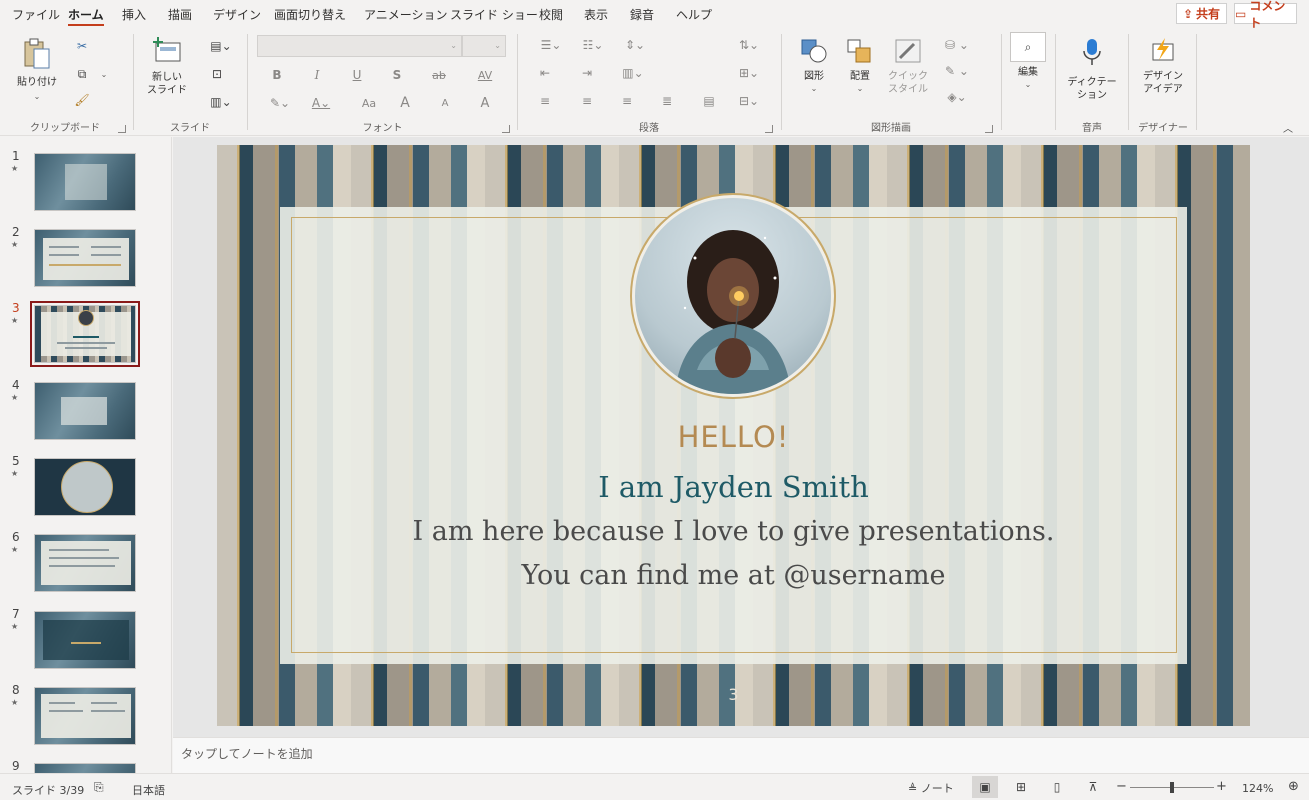 The width and height of the screenshot is (1309, 800). Describe the element at coordinates (957, 45) in the screenshot. I see `shape-fill-icon: ⛁ ⌄` at that location.